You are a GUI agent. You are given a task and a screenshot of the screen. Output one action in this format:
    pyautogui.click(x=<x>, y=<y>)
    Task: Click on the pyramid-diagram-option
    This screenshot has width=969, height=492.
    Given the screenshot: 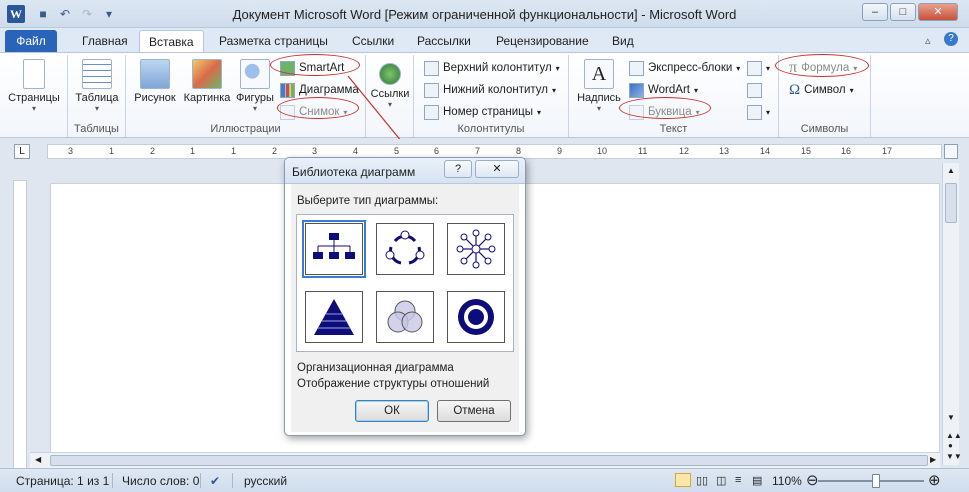 What is the action you would take?
    pyautogui.click(x=334, y=317)
    